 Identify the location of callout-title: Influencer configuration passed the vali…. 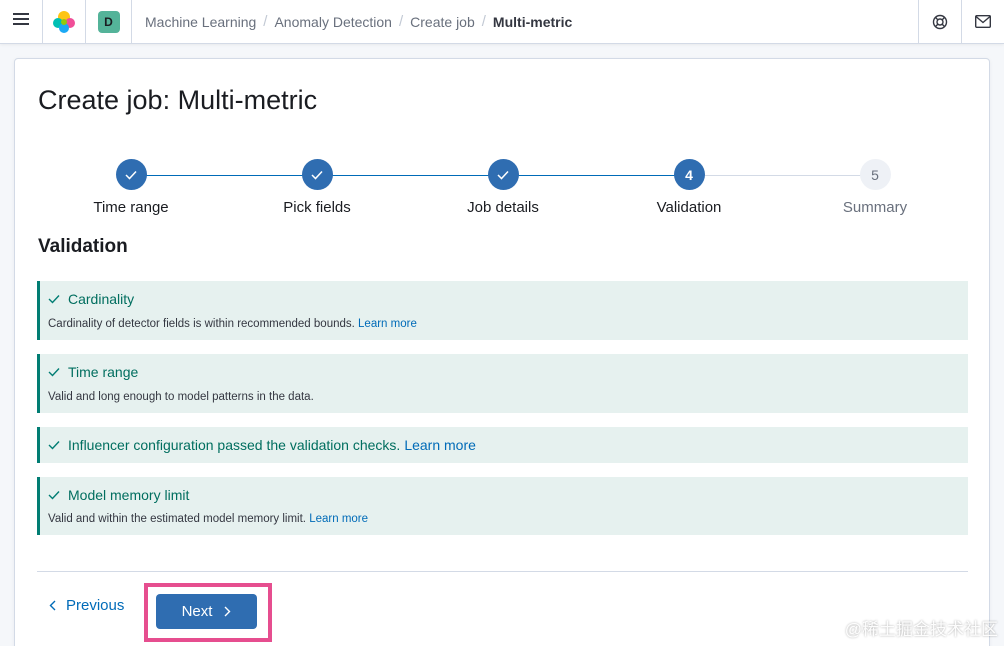
(234, 445).